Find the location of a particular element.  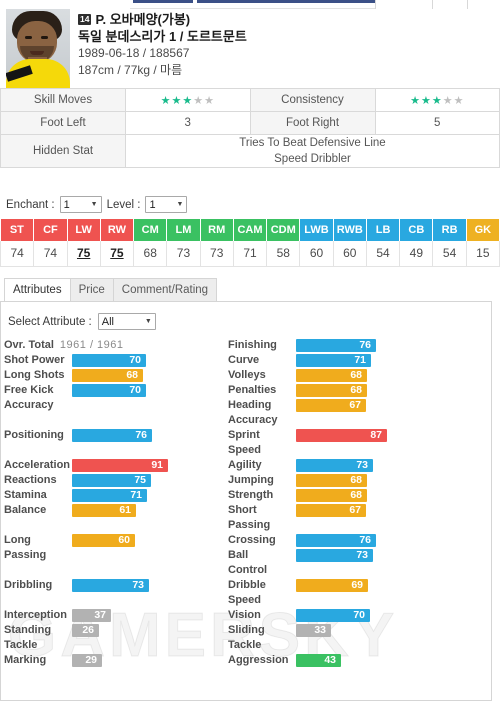

position-value-cam: 71 is located at coordinates (250, 254).